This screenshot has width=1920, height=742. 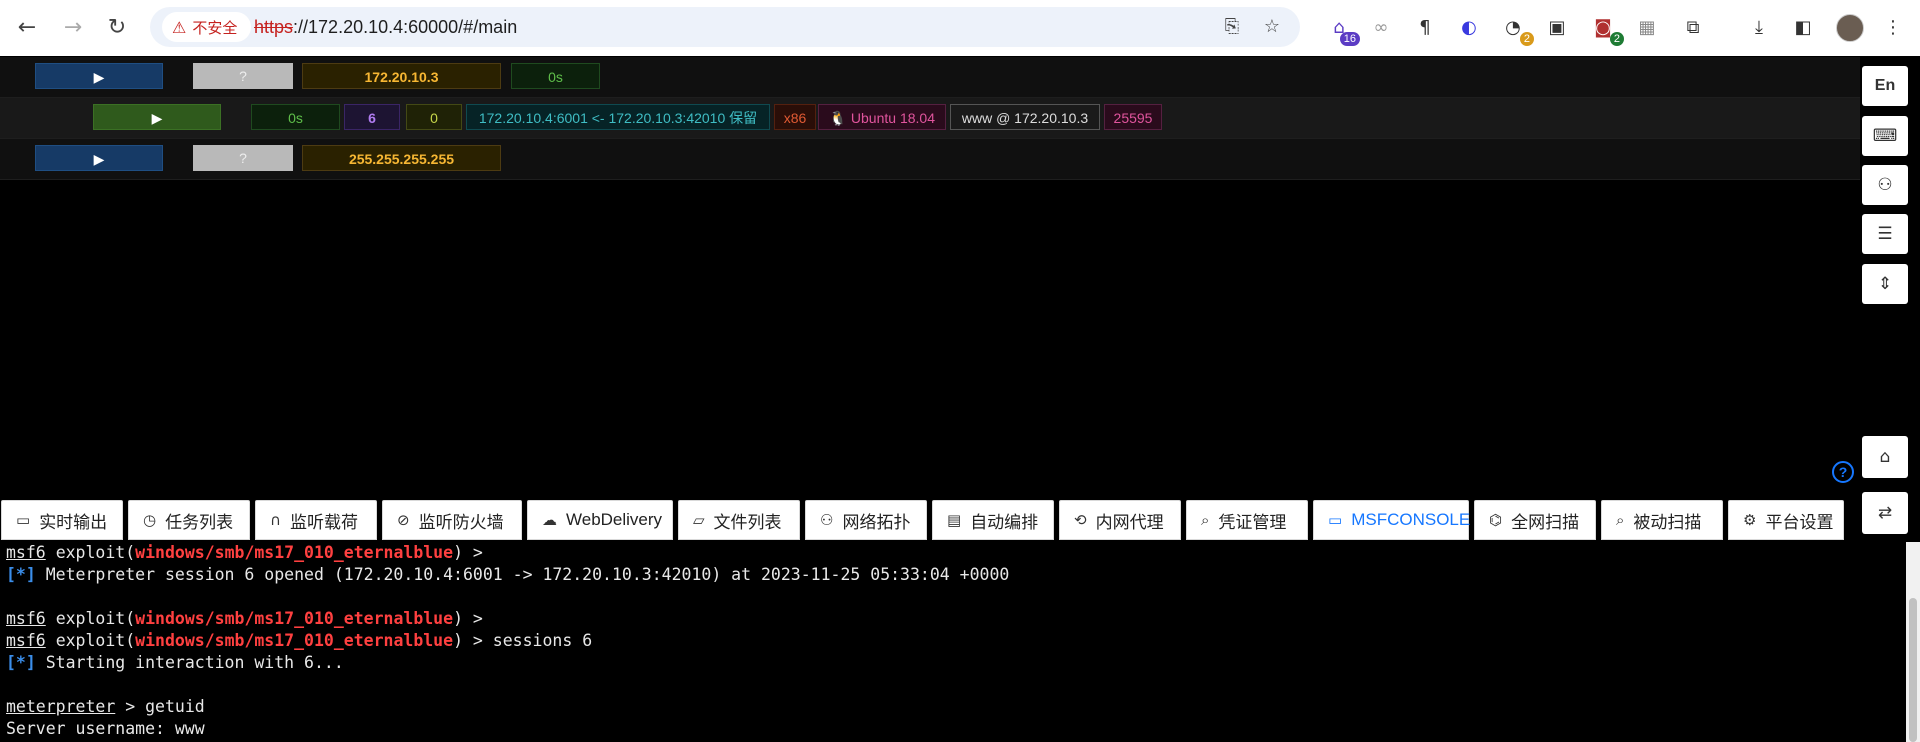 What do you see at coordinates (1272, 27) in the screenshot?
I see `bookmark-star-icon: ☆` at bounding box center [1272, 27].